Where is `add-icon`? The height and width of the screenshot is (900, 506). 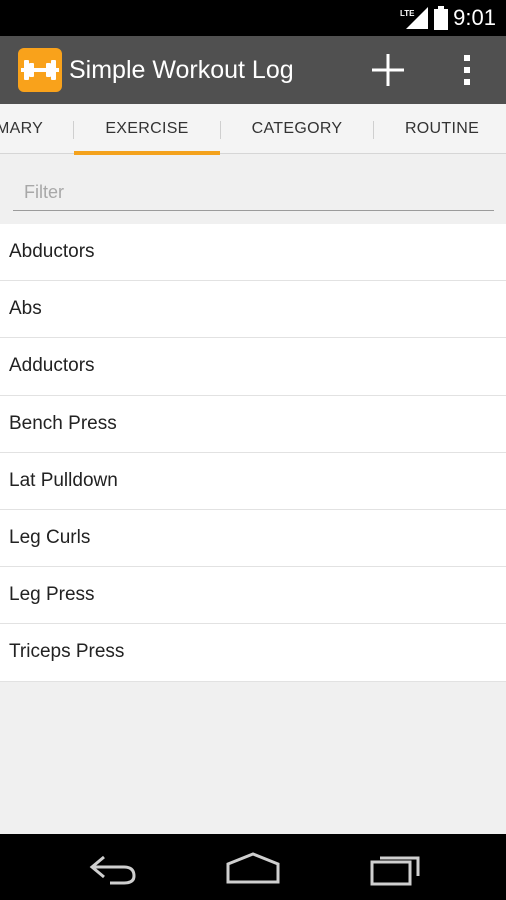 add-icon is located at coordinates (388, 70).